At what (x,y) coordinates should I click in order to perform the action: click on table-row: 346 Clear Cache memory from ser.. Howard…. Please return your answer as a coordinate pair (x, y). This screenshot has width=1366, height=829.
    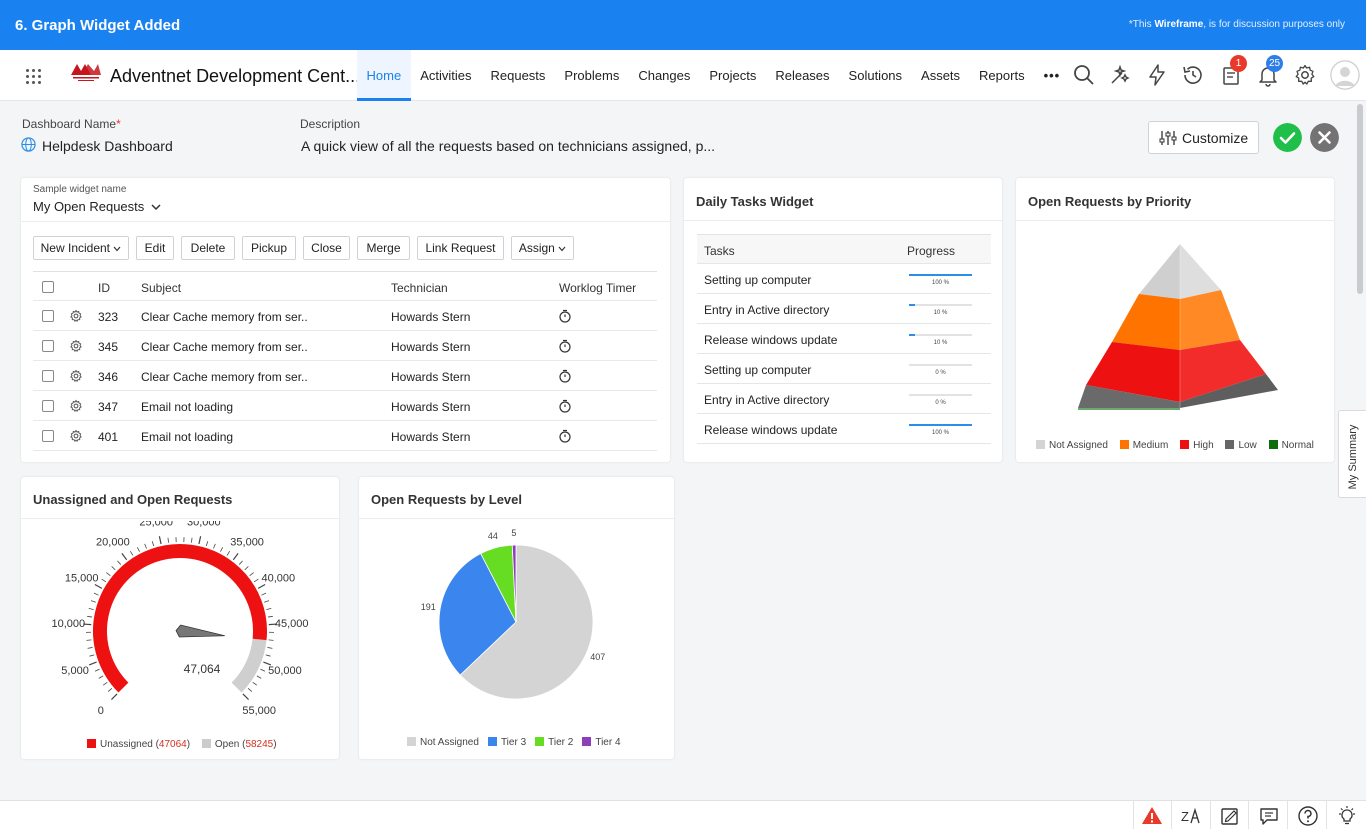
    Looking at the image, I should click on (345, 376).